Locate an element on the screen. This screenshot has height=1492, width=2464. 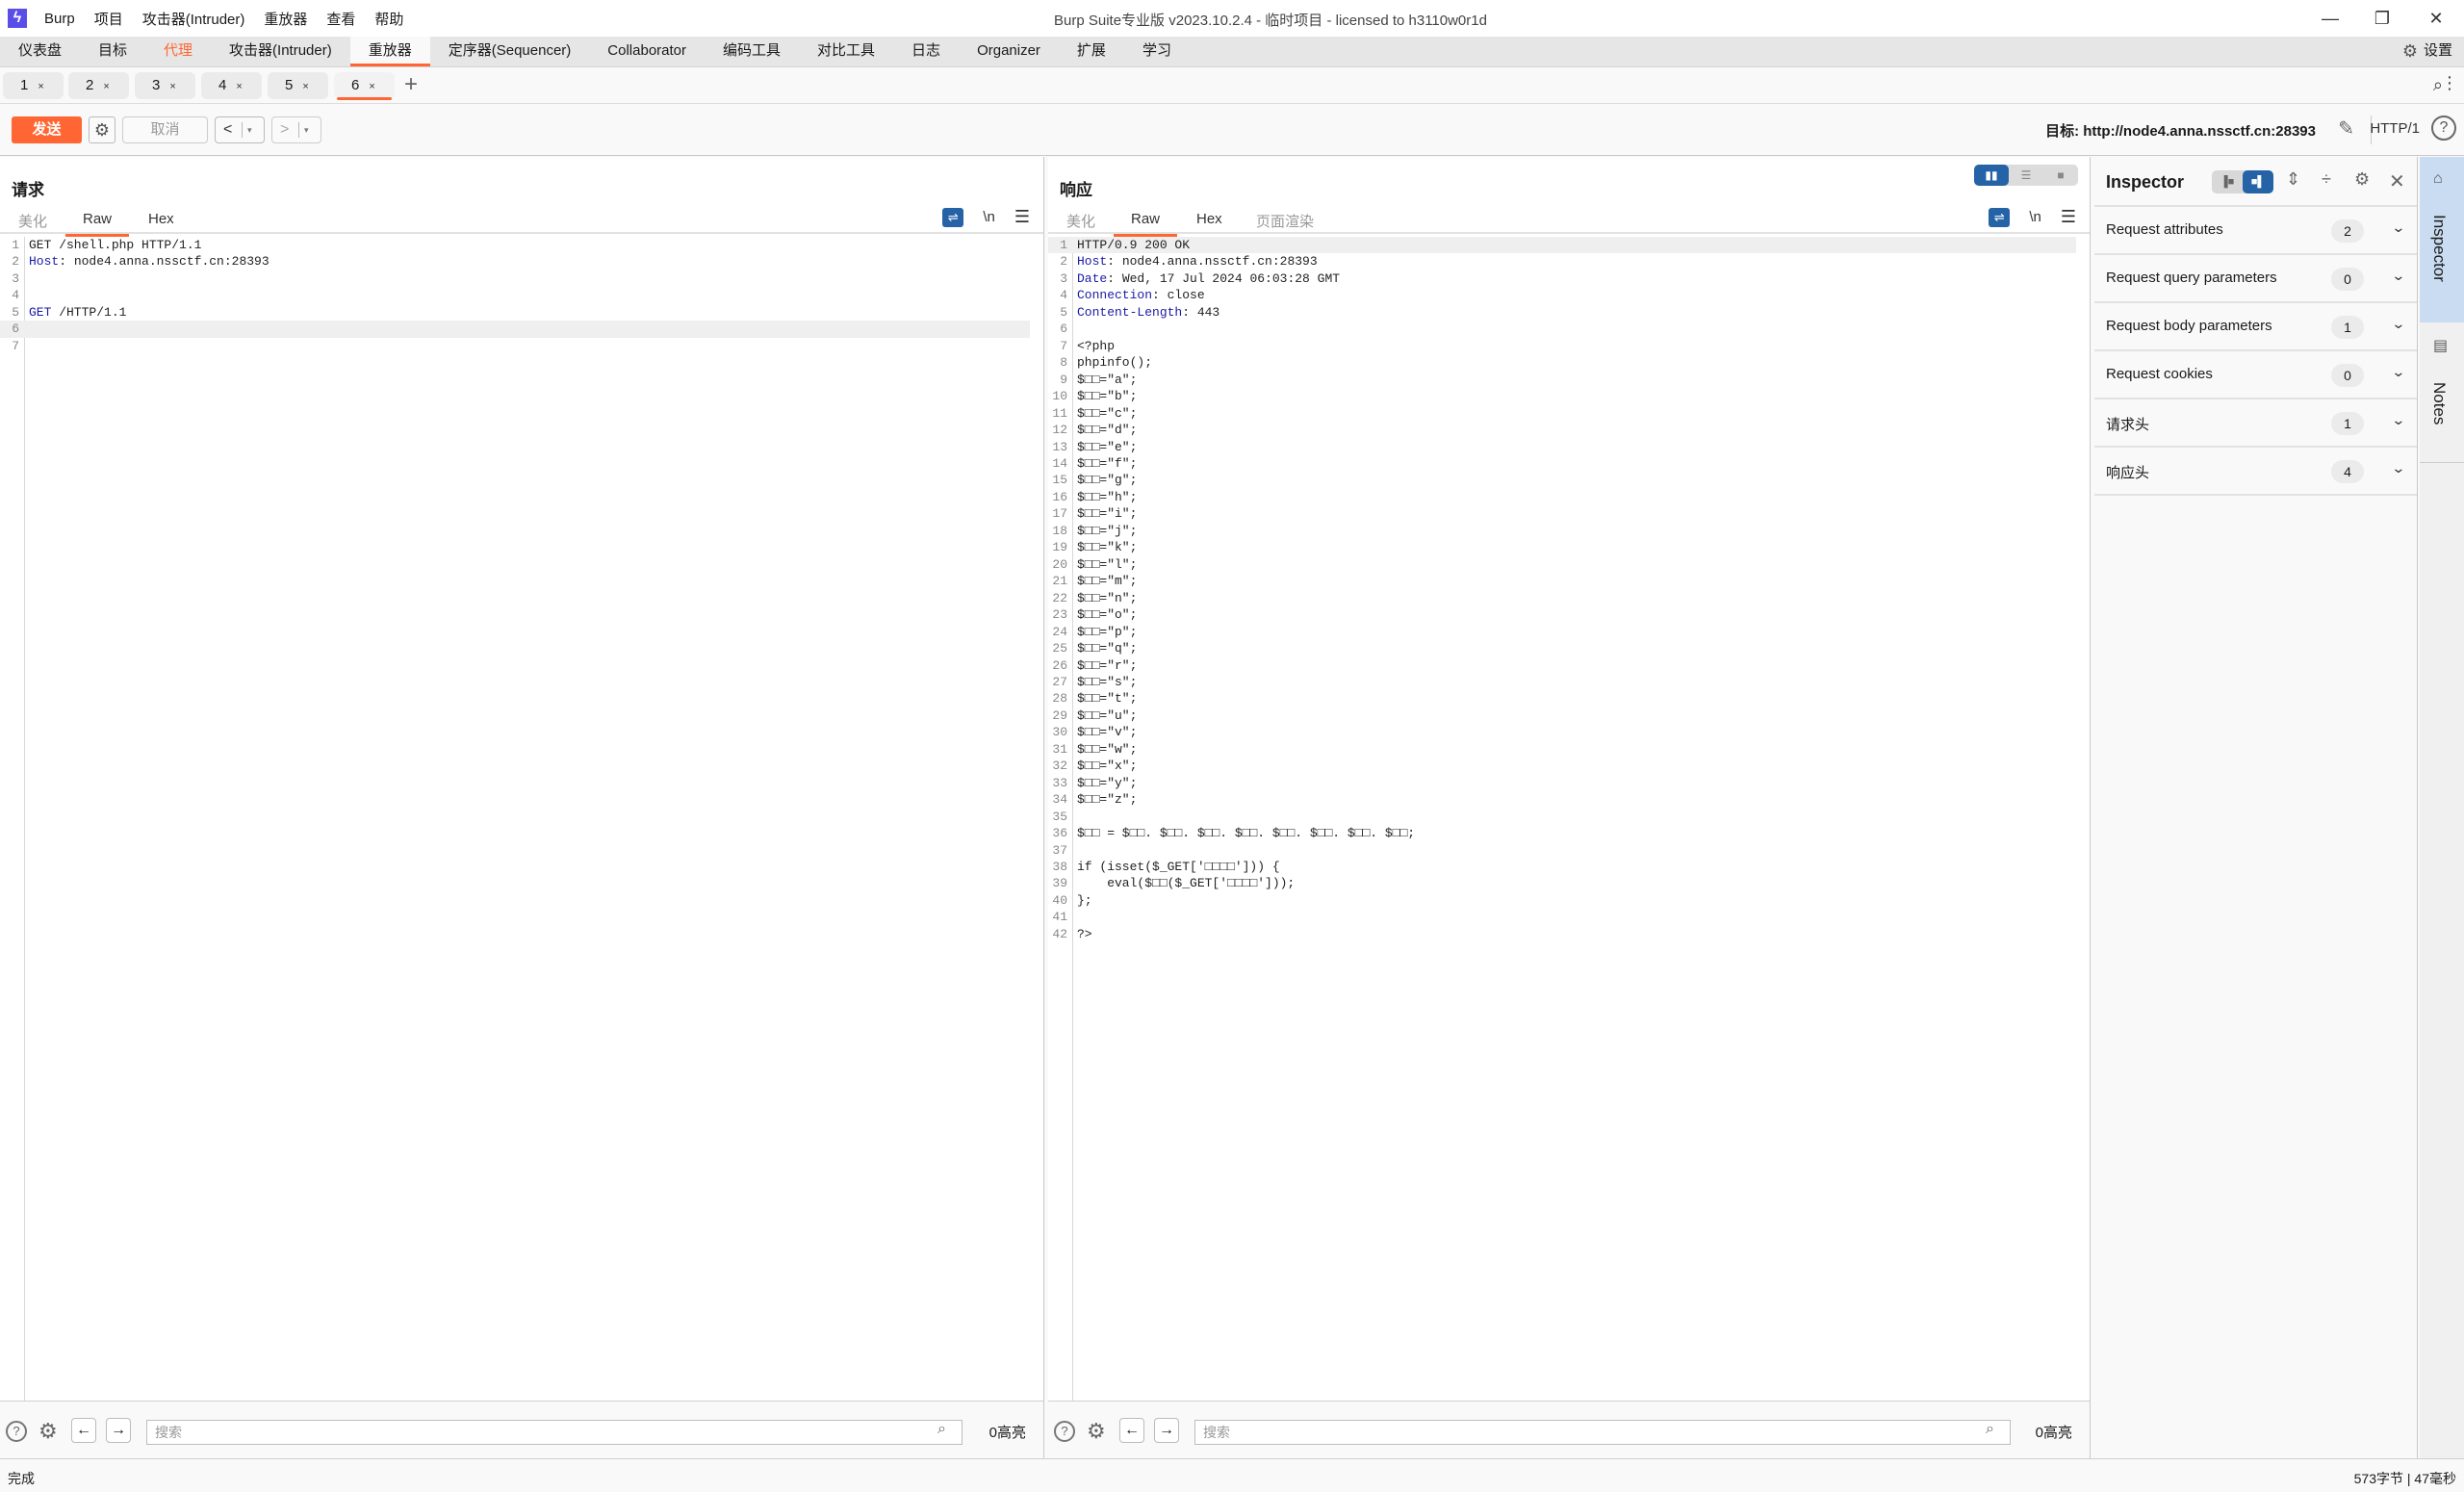
cancel-button: 取消 is located at coordinates (165, 129).